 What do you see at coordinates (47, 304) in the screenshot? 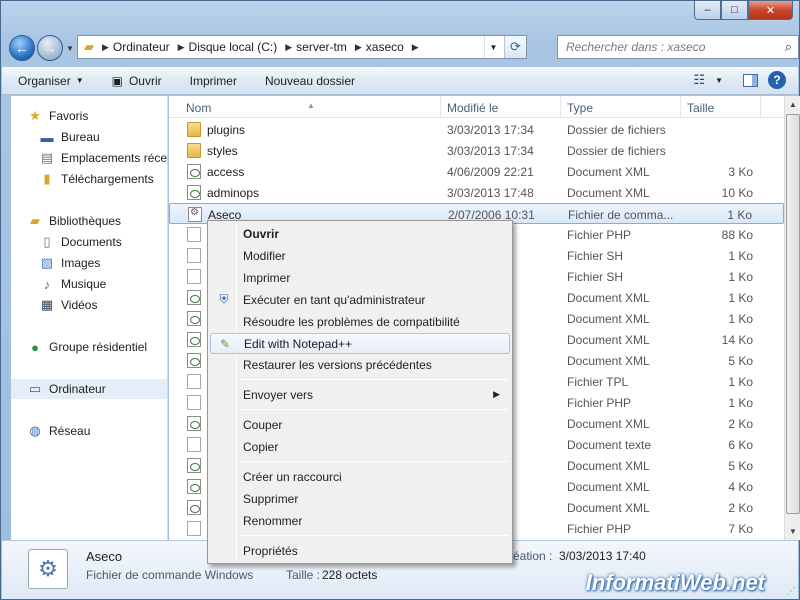
I see `videos-icon: ▦` at bounding box center [47, 304].